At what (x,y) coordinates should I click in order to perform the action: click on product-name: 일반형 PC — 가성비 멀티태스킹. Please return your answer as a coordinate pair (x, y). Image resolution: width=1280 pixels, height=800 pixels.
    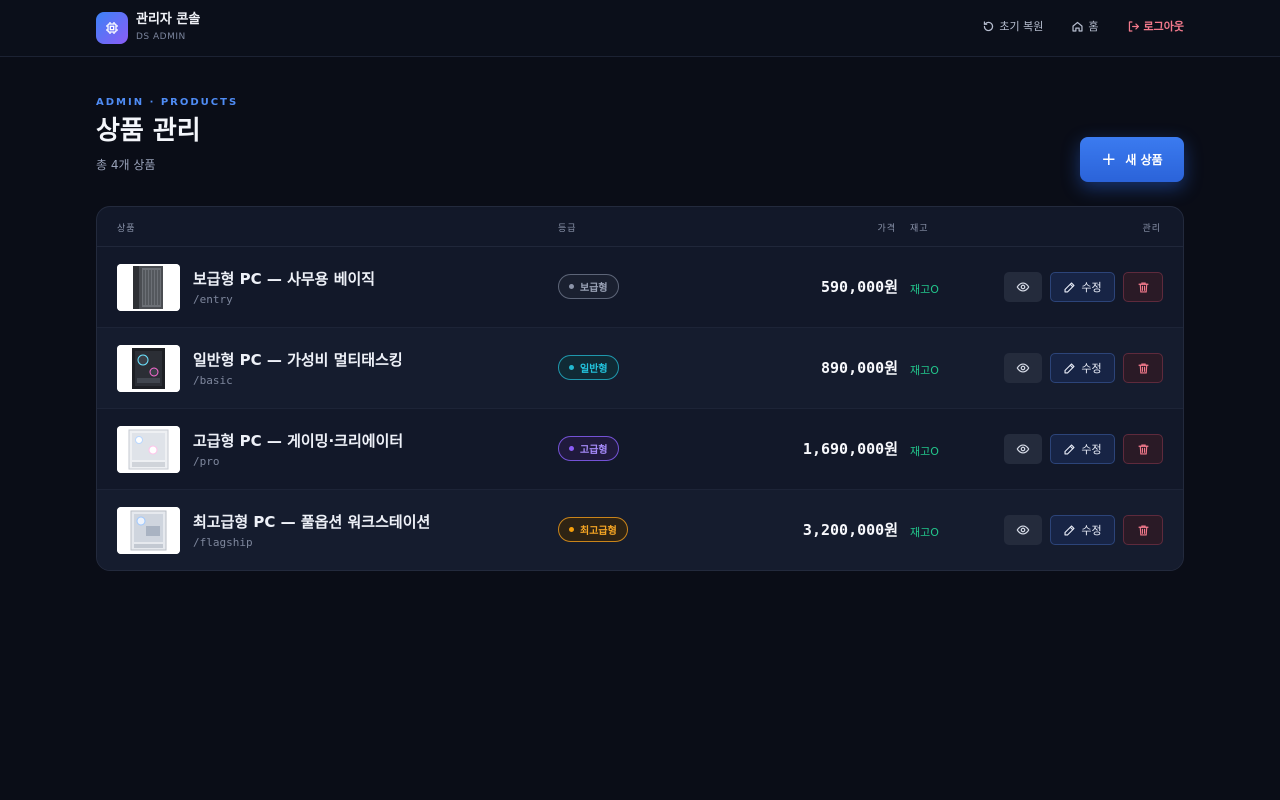
    Looking at the image, I should click on (298, 359).